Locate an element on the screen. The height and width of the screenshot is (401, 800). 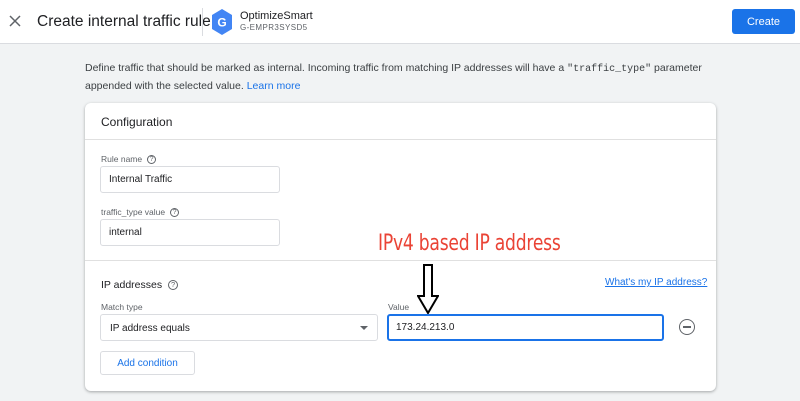
traffic-type-code: "traffic_type" is located at coordinates (609, 69).